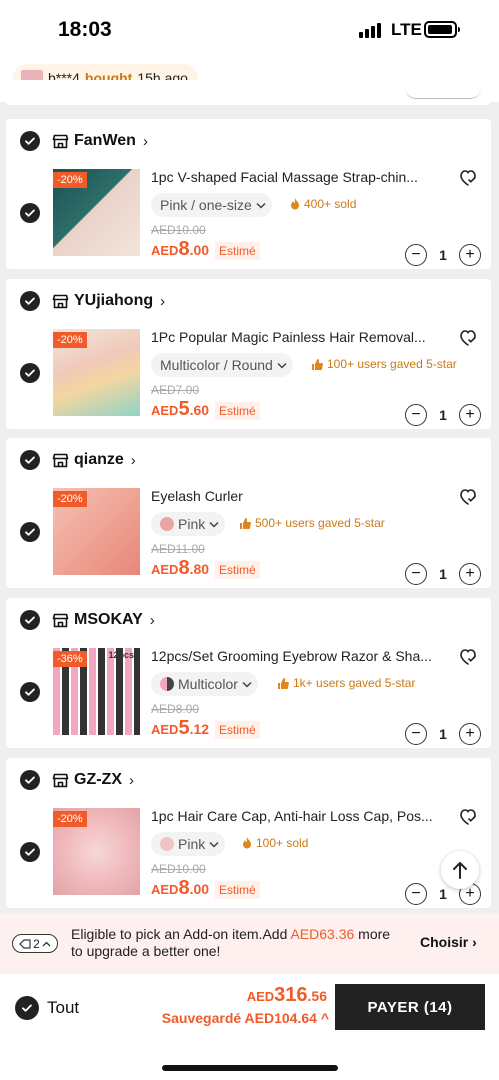 The width and height of the screenshot is (499, 1080). What do you see at coordinates (249, 30) in the screenshot?
I see `status-bar: 18:03 LTE` at bounding box center [249, 30].